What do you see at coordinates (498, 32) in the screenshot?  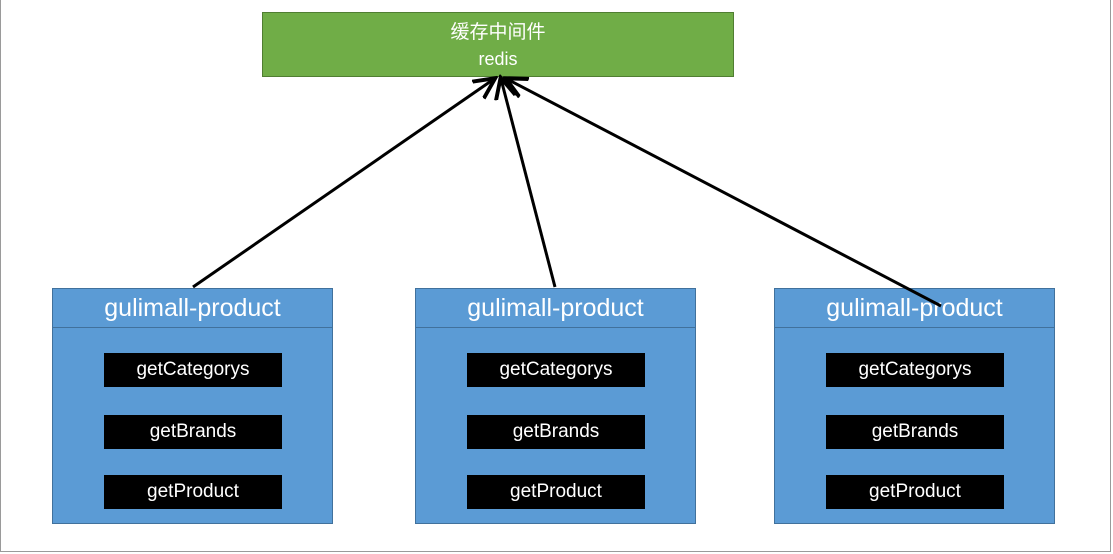 I see `cache-title: 缓存中间件` at bounding box center [498, 32].